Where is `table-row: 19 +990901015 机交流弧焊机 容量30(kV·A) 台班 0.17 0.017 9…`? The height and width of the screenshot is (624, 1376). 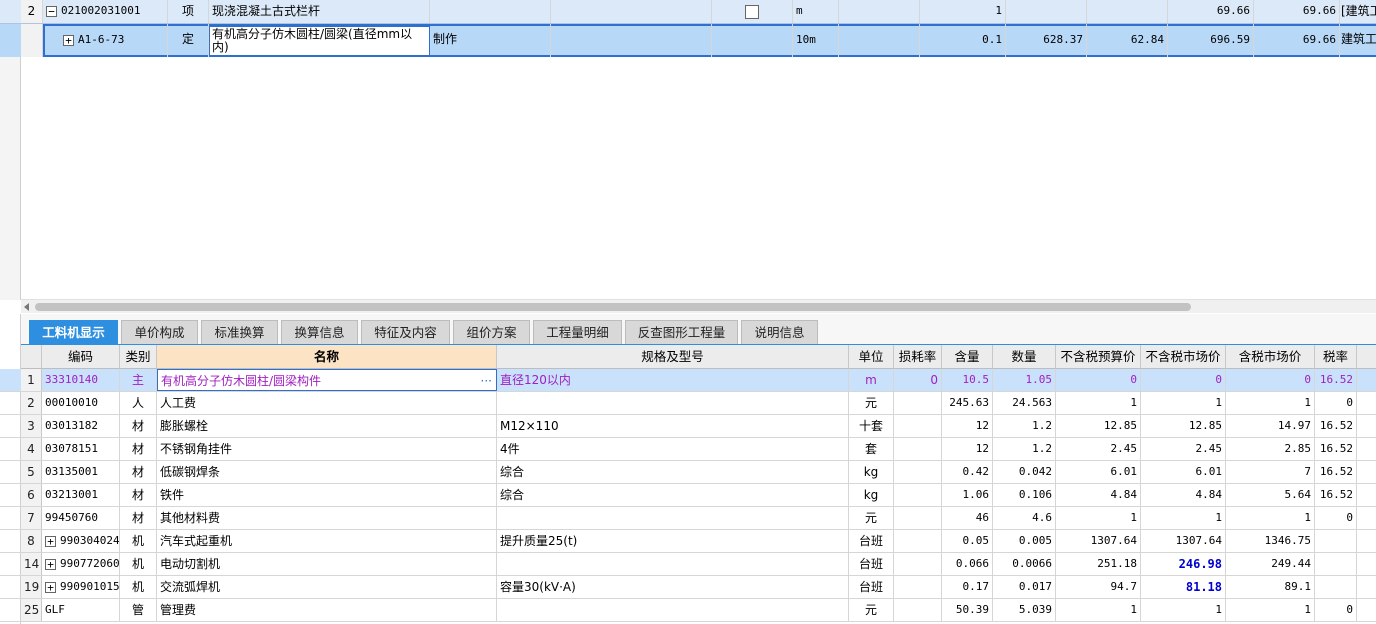 table-row: 19 +990901015 机交流弧焊机 容量30(kV·A) 台班 0.17 0.017 9… is located at coordinates (688, 587).